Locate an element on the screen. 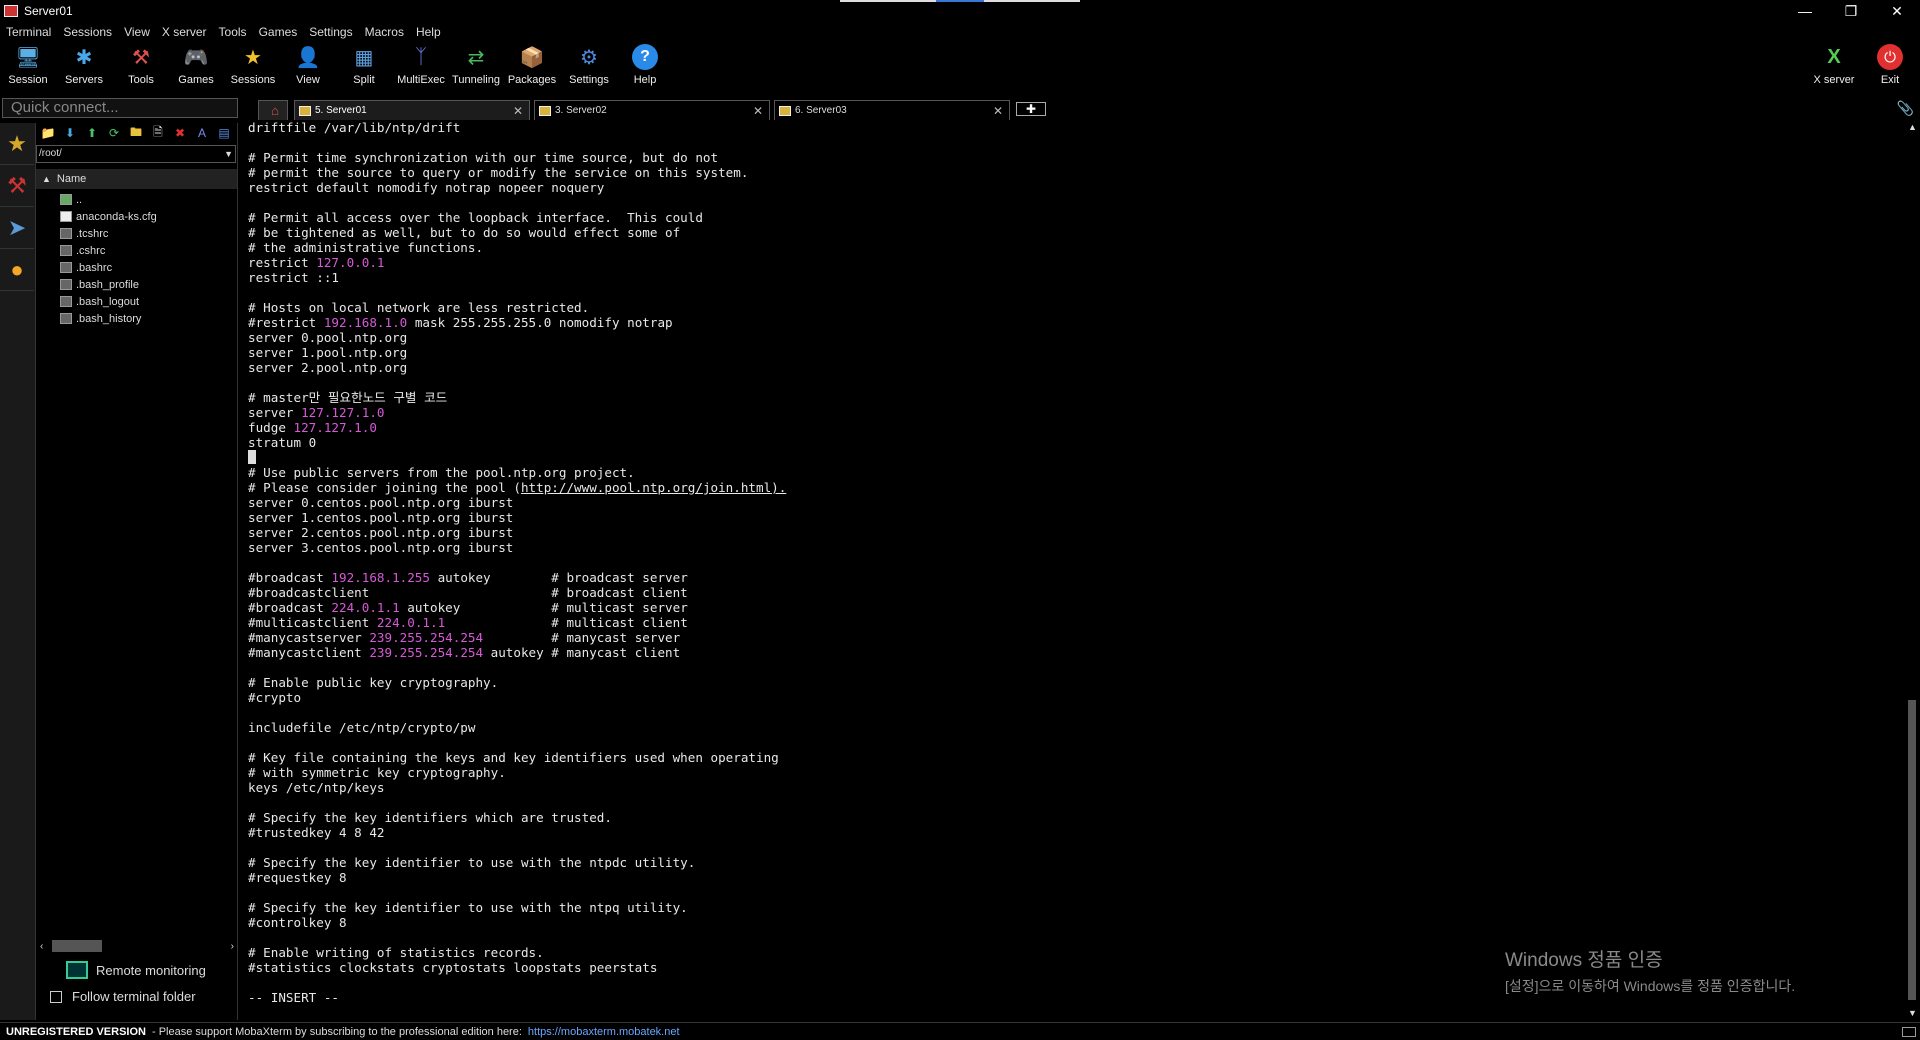 The height and width of the screenshot is (1040, 1920). menu-view: View is located at coordinates (137, 32).